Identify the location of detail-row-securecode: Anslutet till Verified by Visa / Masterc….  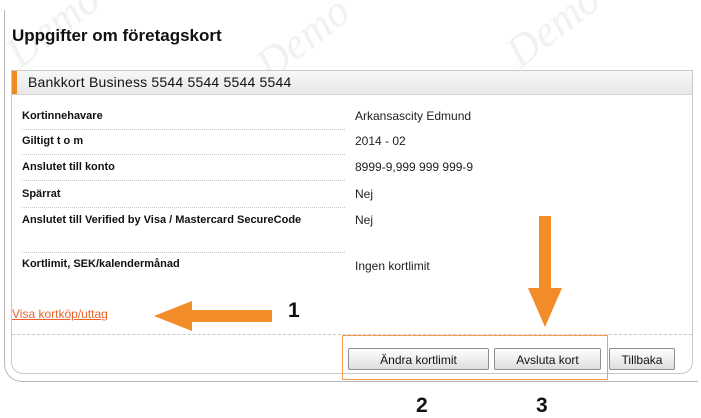
(197, 232).